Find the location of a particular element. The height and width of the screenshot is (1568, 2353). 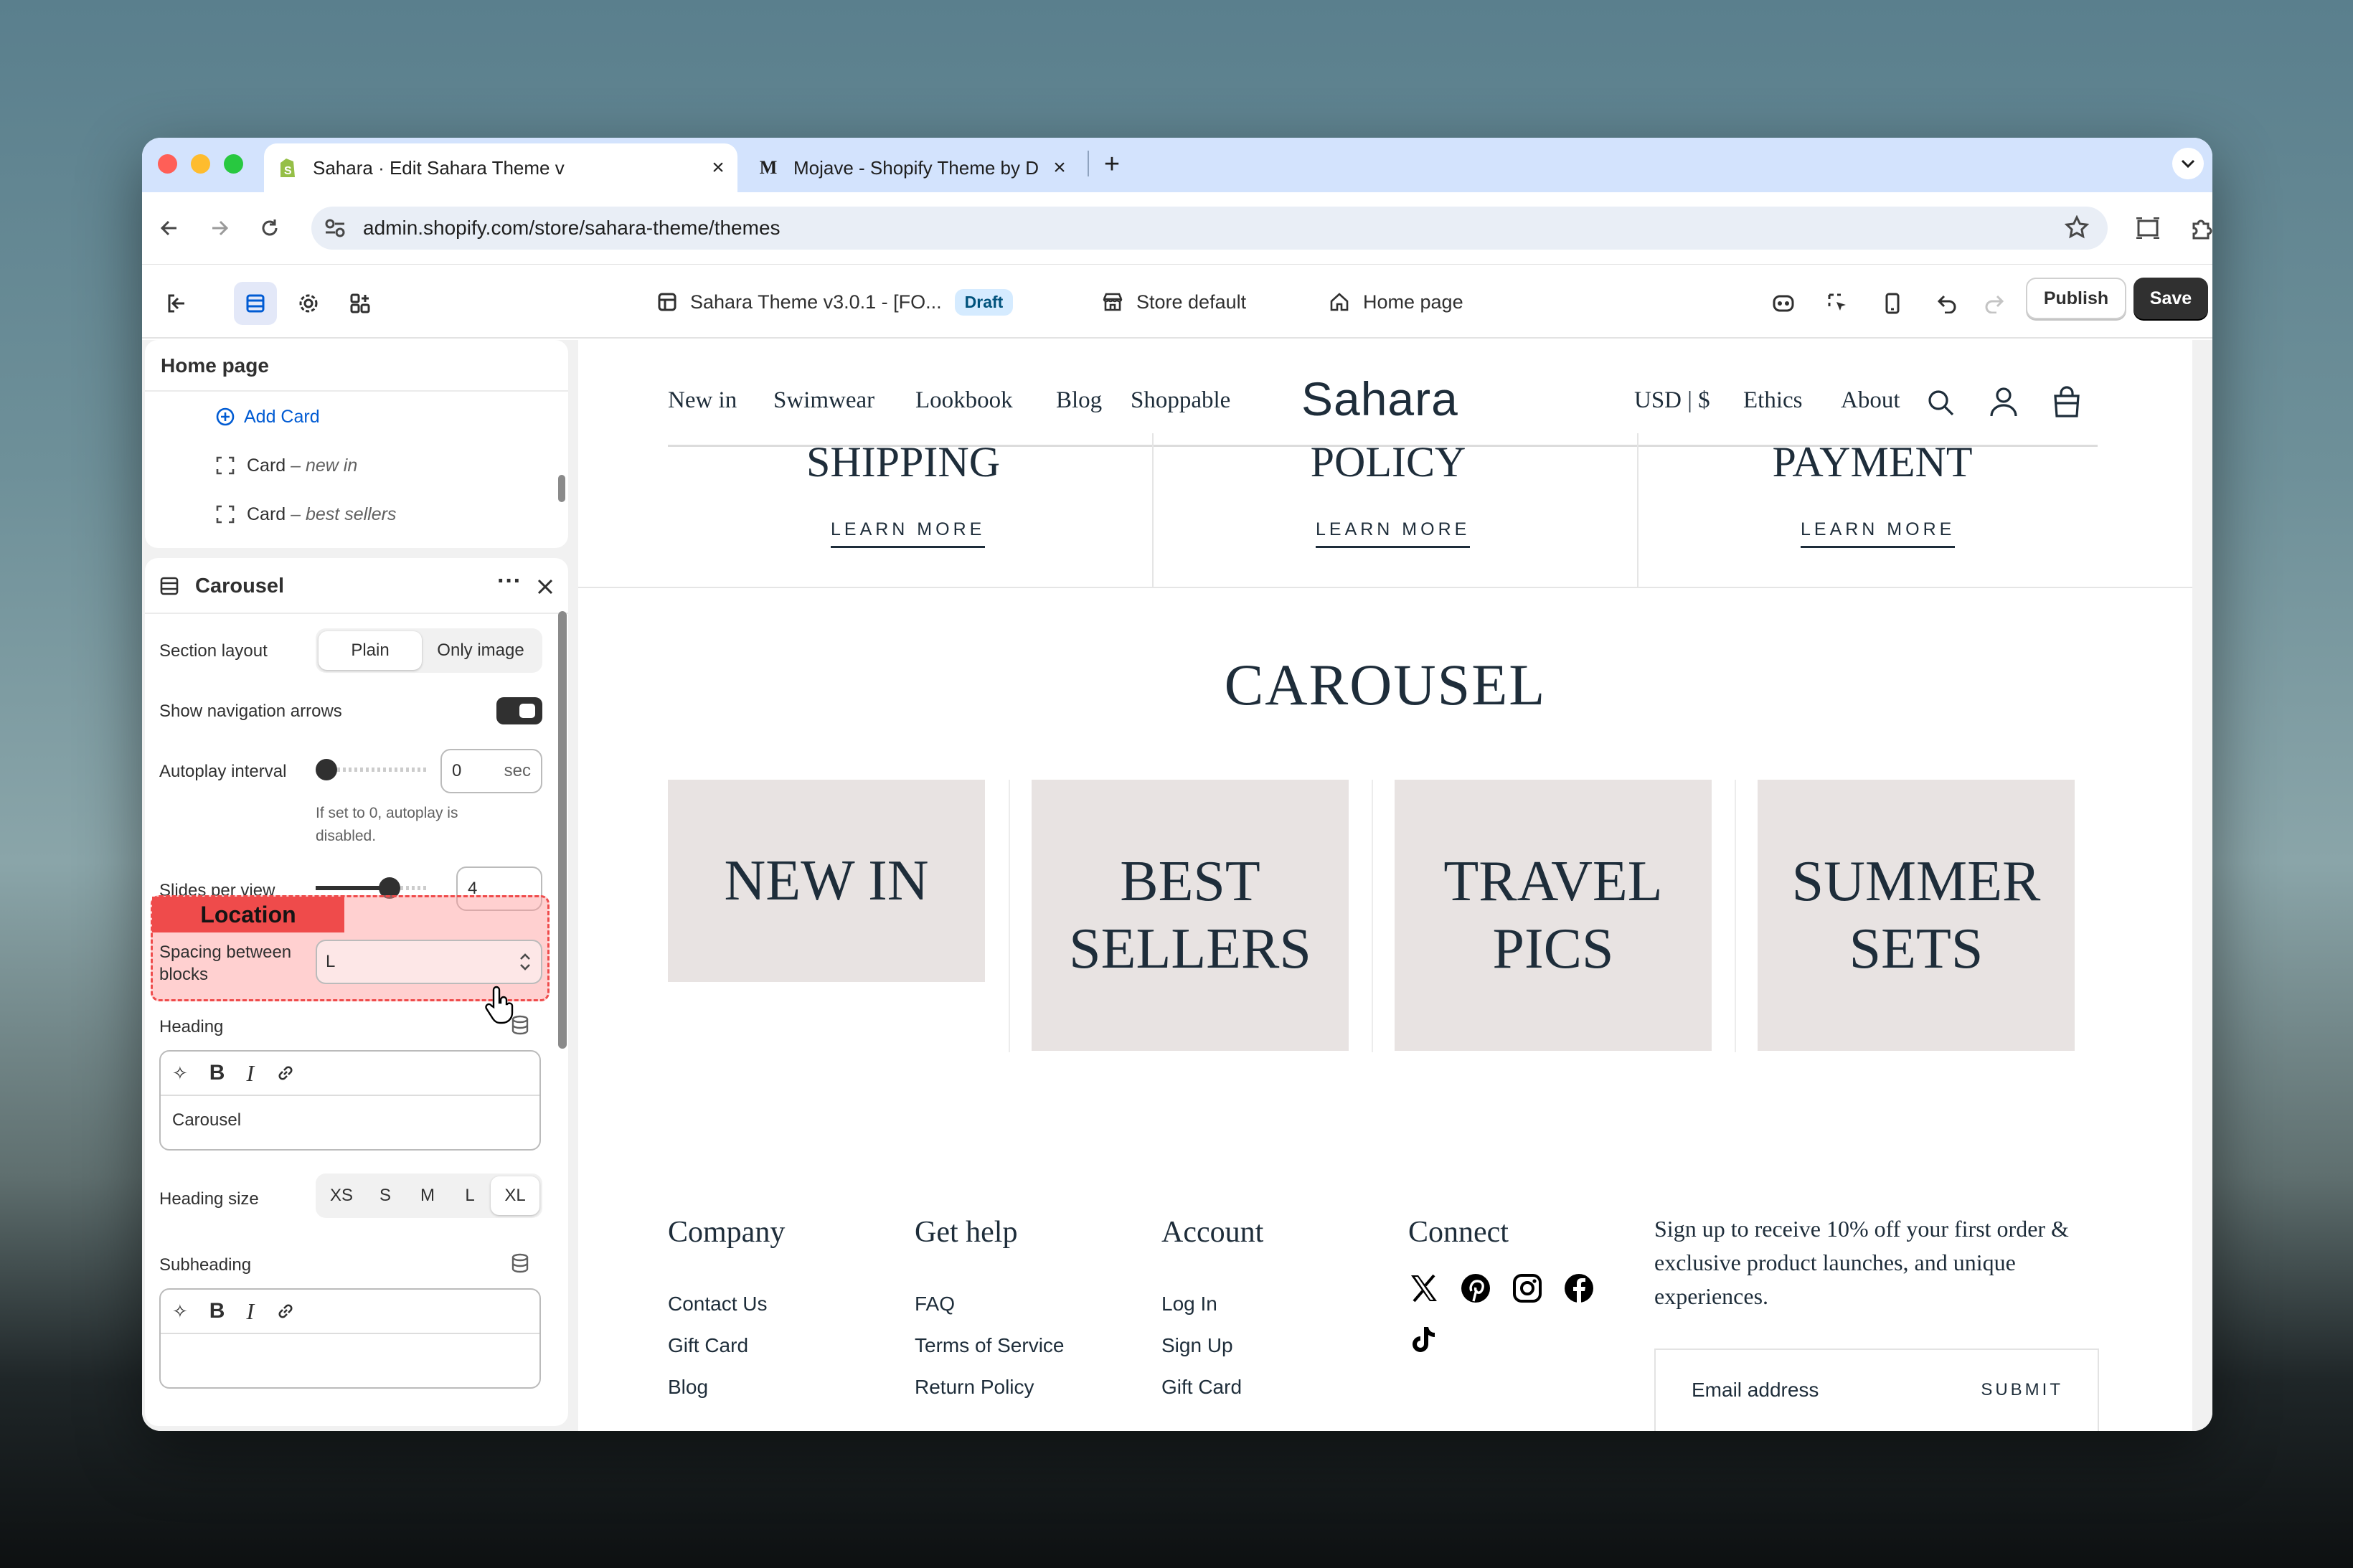

show-arrows-toggle is located at coordinates (519, 711).